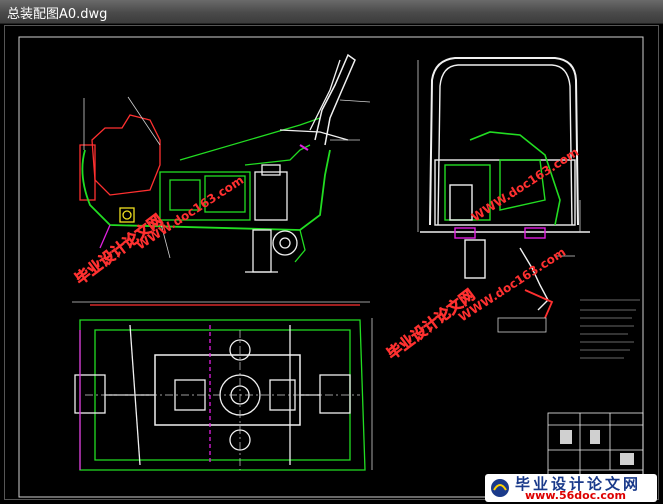  Describe the element at coordinates (190, 213) in the screenshot. I see `watermark-url-left: WWW.doc163.com` at that location.